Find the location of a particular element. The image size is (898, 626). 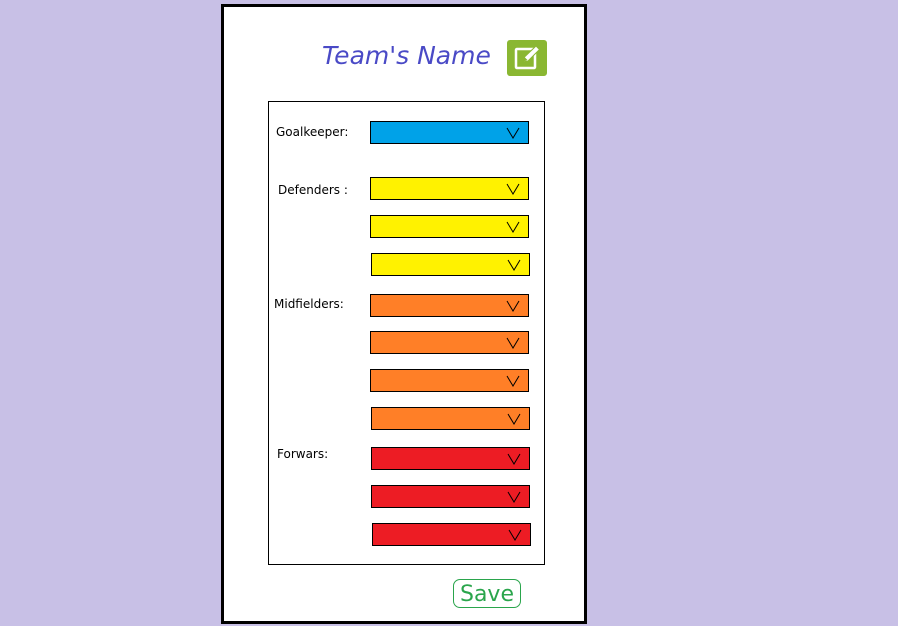

midfielders-label: Midfielders: is located at coordinates (309, 304).